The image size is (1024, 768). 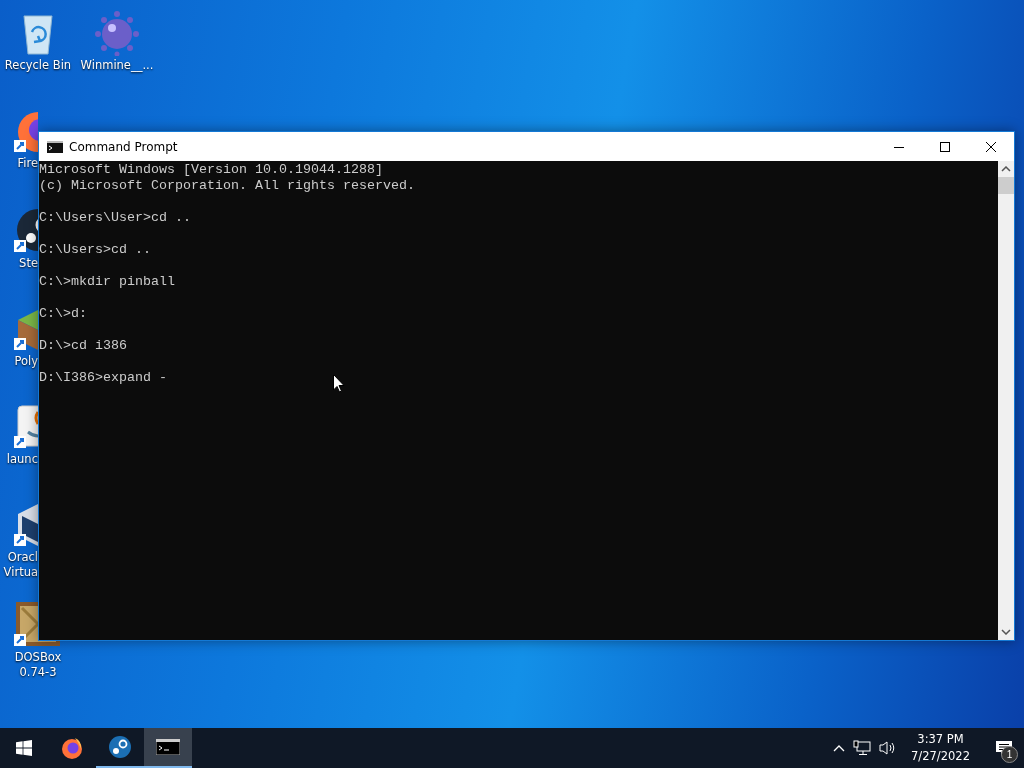 I want to click on console-line: C:\>mkdir pinball, so click(x=107, y=282).